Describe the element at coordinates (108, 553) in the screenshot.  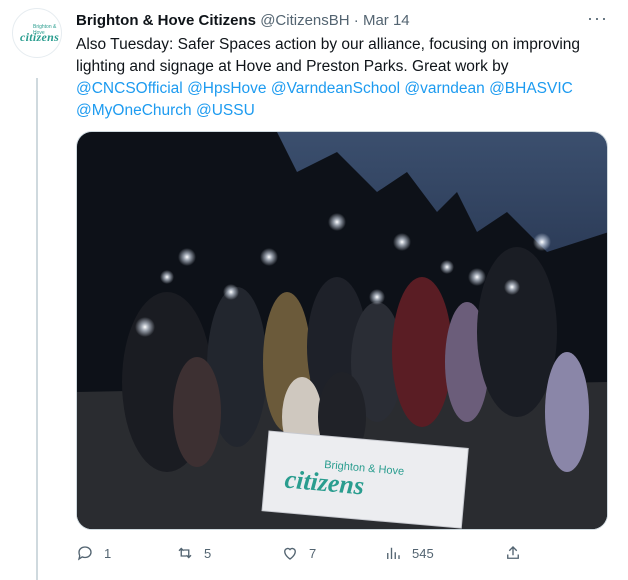
I see `reply-count: 1` at that location.